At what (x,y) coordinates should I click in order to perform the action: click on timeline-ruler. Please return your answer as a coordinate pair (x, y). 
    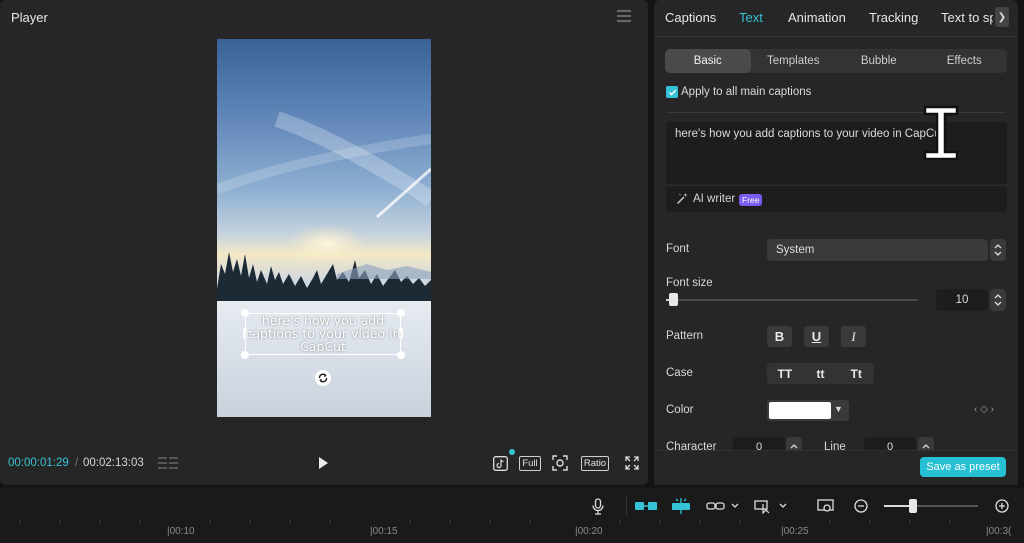
    Looking at the image, I should click on (512, 531).